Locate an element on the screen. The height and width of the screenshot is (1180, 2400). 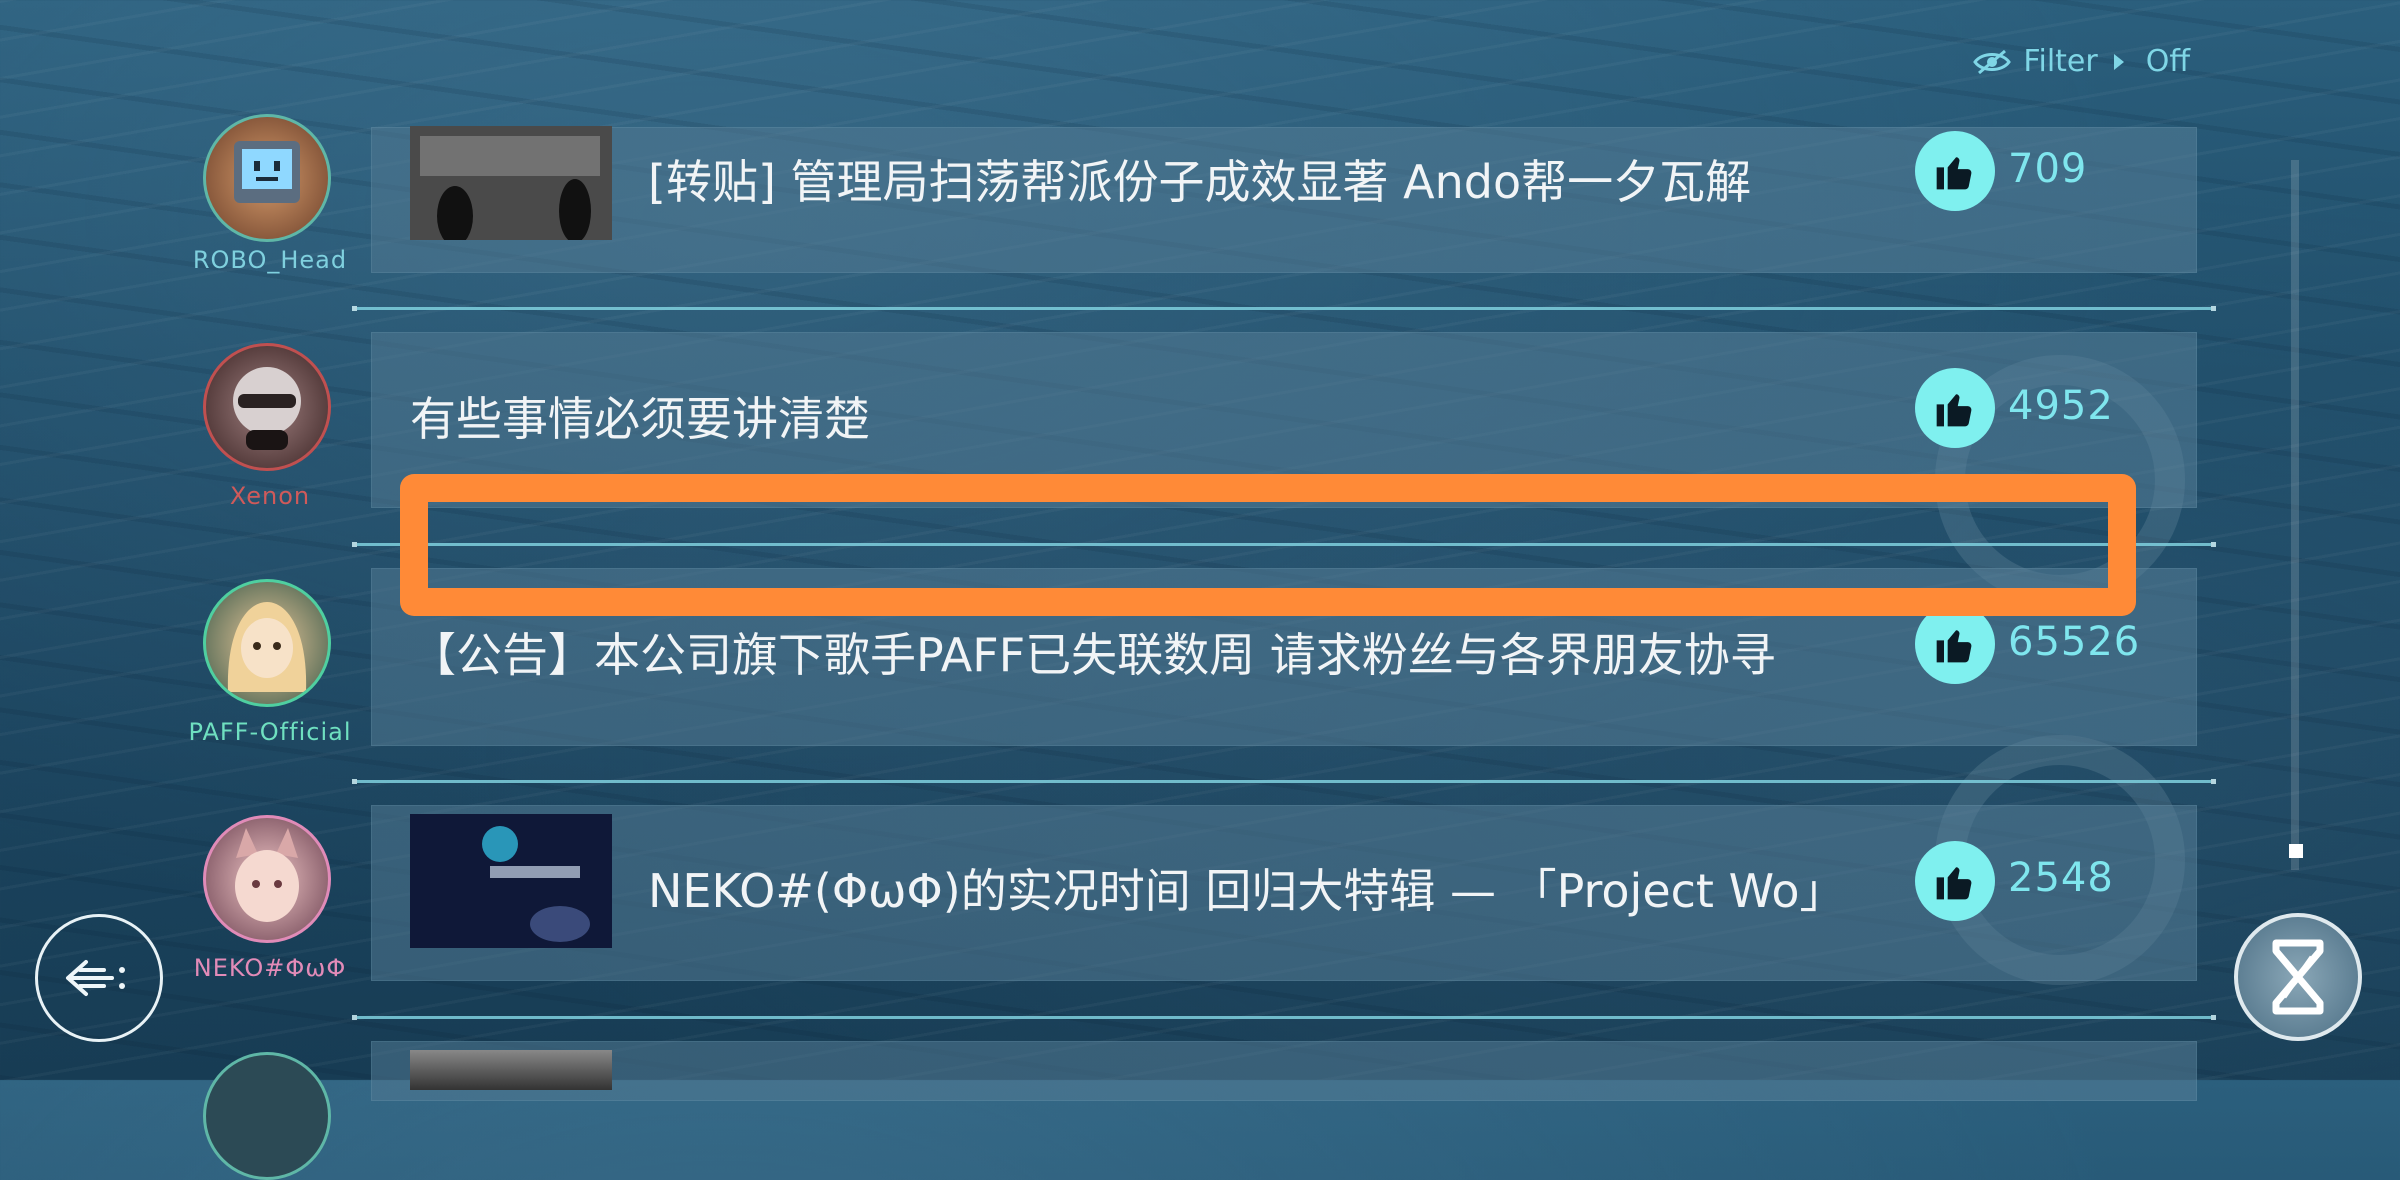
chevron-right-icon is located at coordinates (2118, 61).